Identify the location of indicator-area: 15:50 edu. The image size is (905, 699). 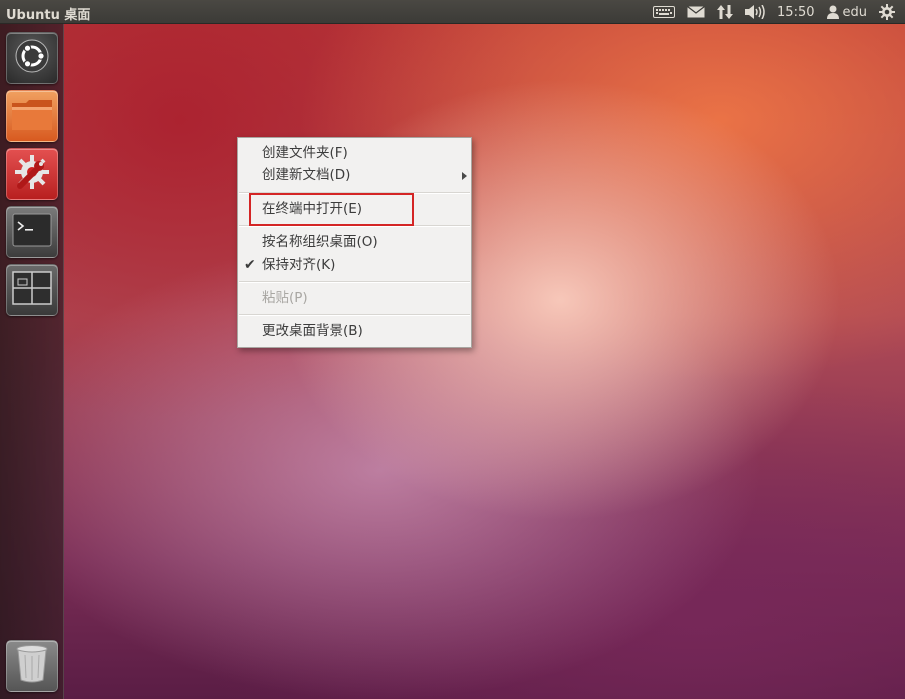
(774, 12).